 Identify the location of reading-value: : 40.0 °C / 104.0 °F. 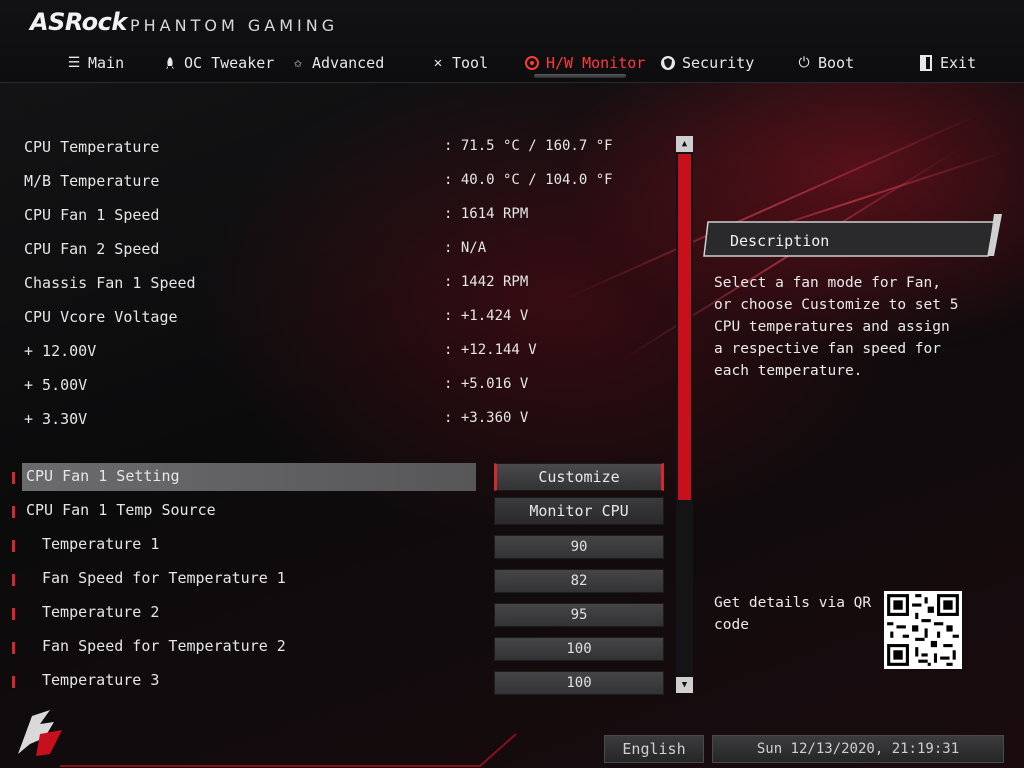
(528, 180).